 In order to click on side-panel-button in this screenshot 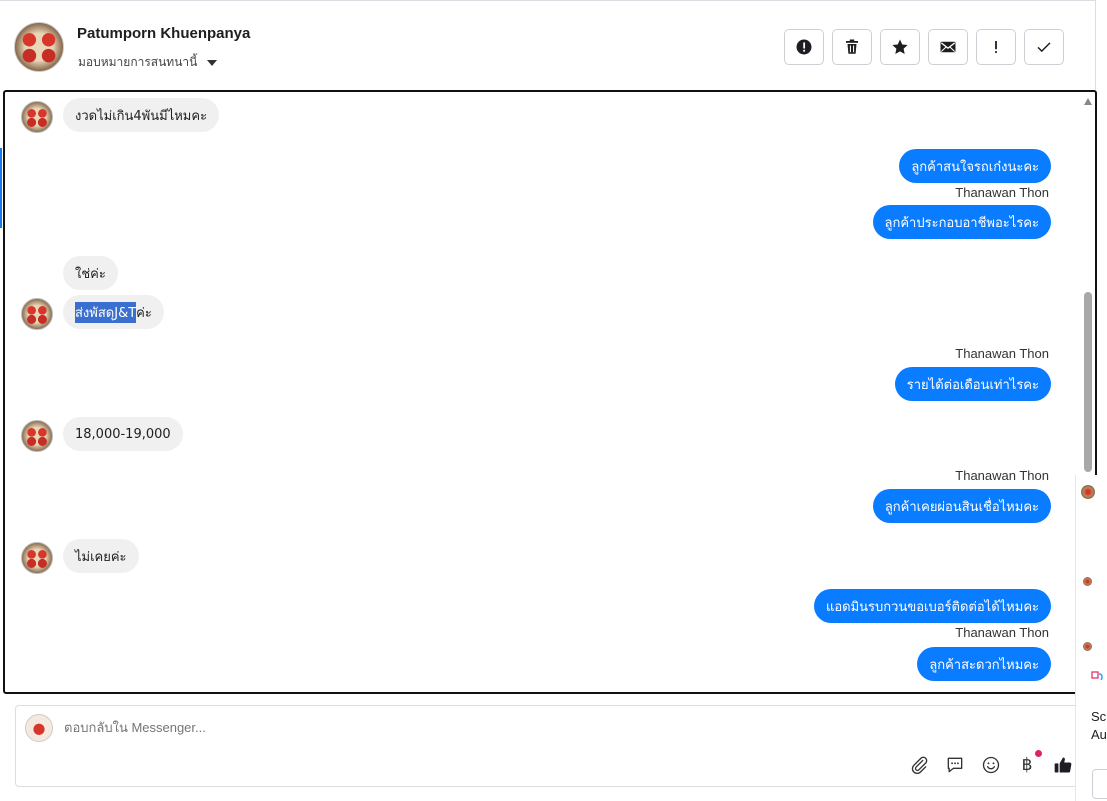, I will do `click(1099, 784)`.